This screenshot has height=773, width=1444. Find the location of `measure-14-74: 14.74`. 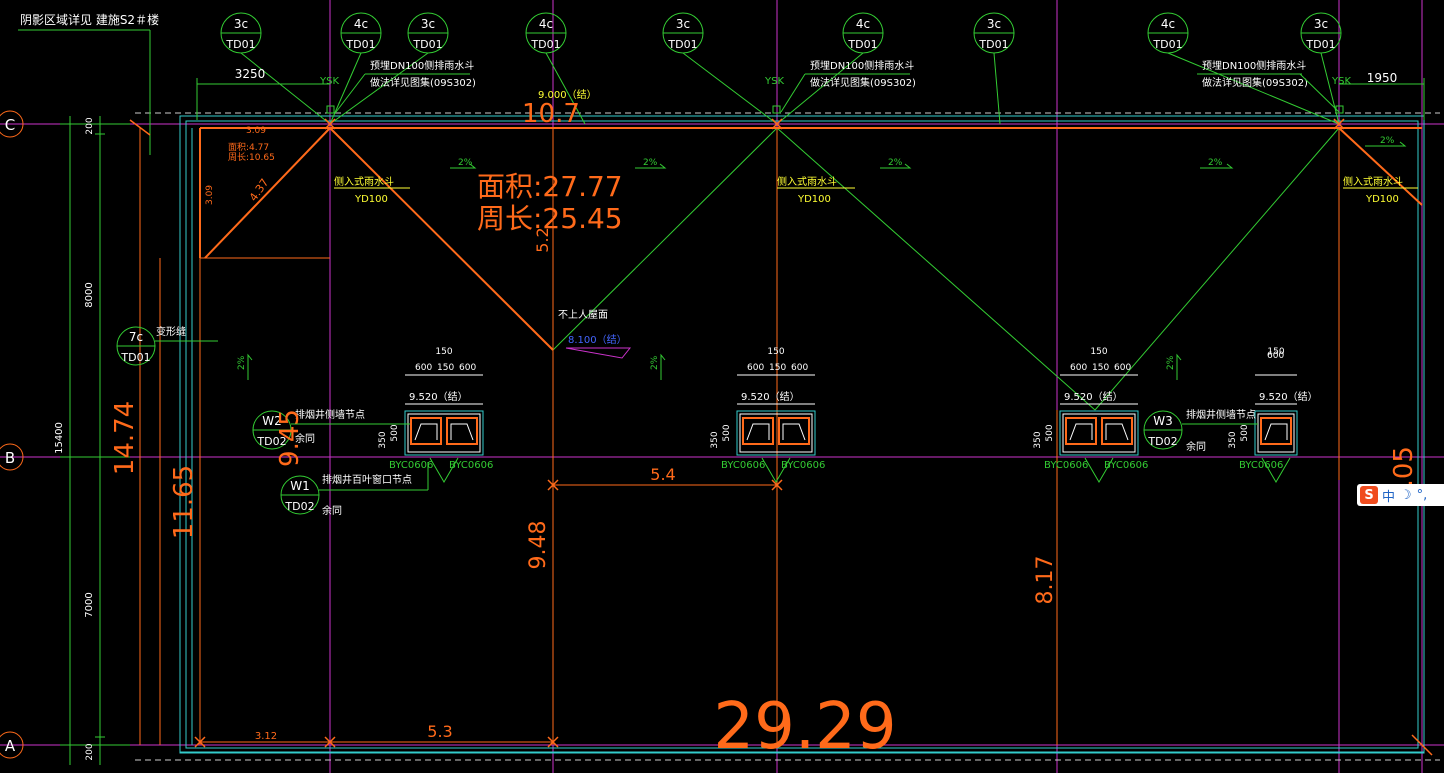

measure-14-74: 14.74 is located at coordinates (125, 438).